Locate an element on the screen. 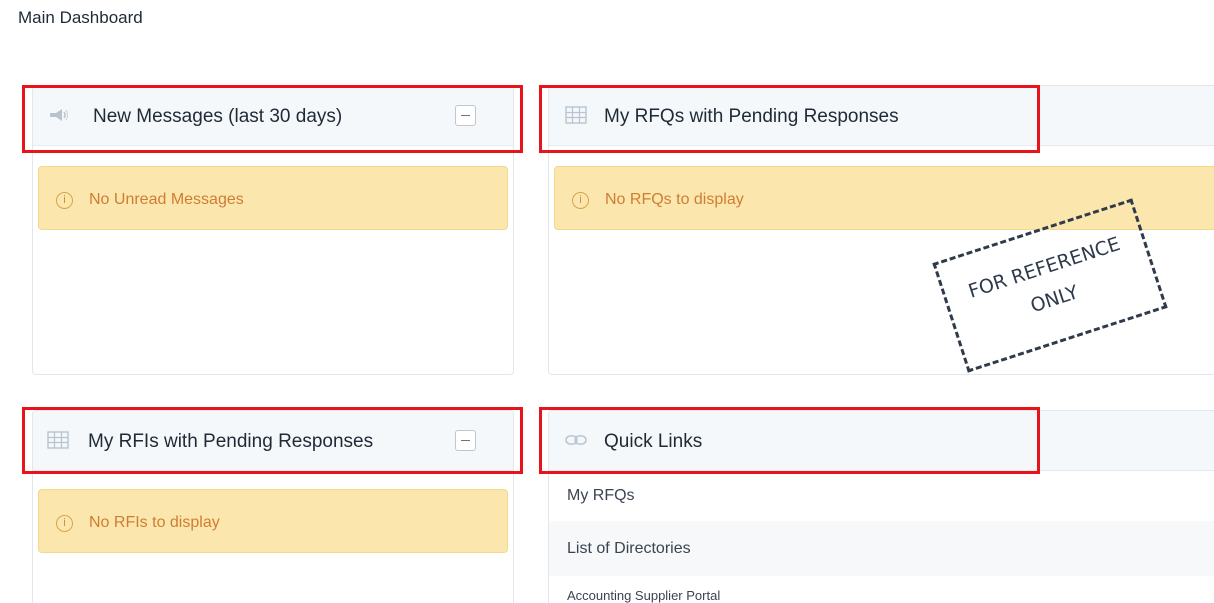  rfis-collapse-button is located at coordinates (465, 440).